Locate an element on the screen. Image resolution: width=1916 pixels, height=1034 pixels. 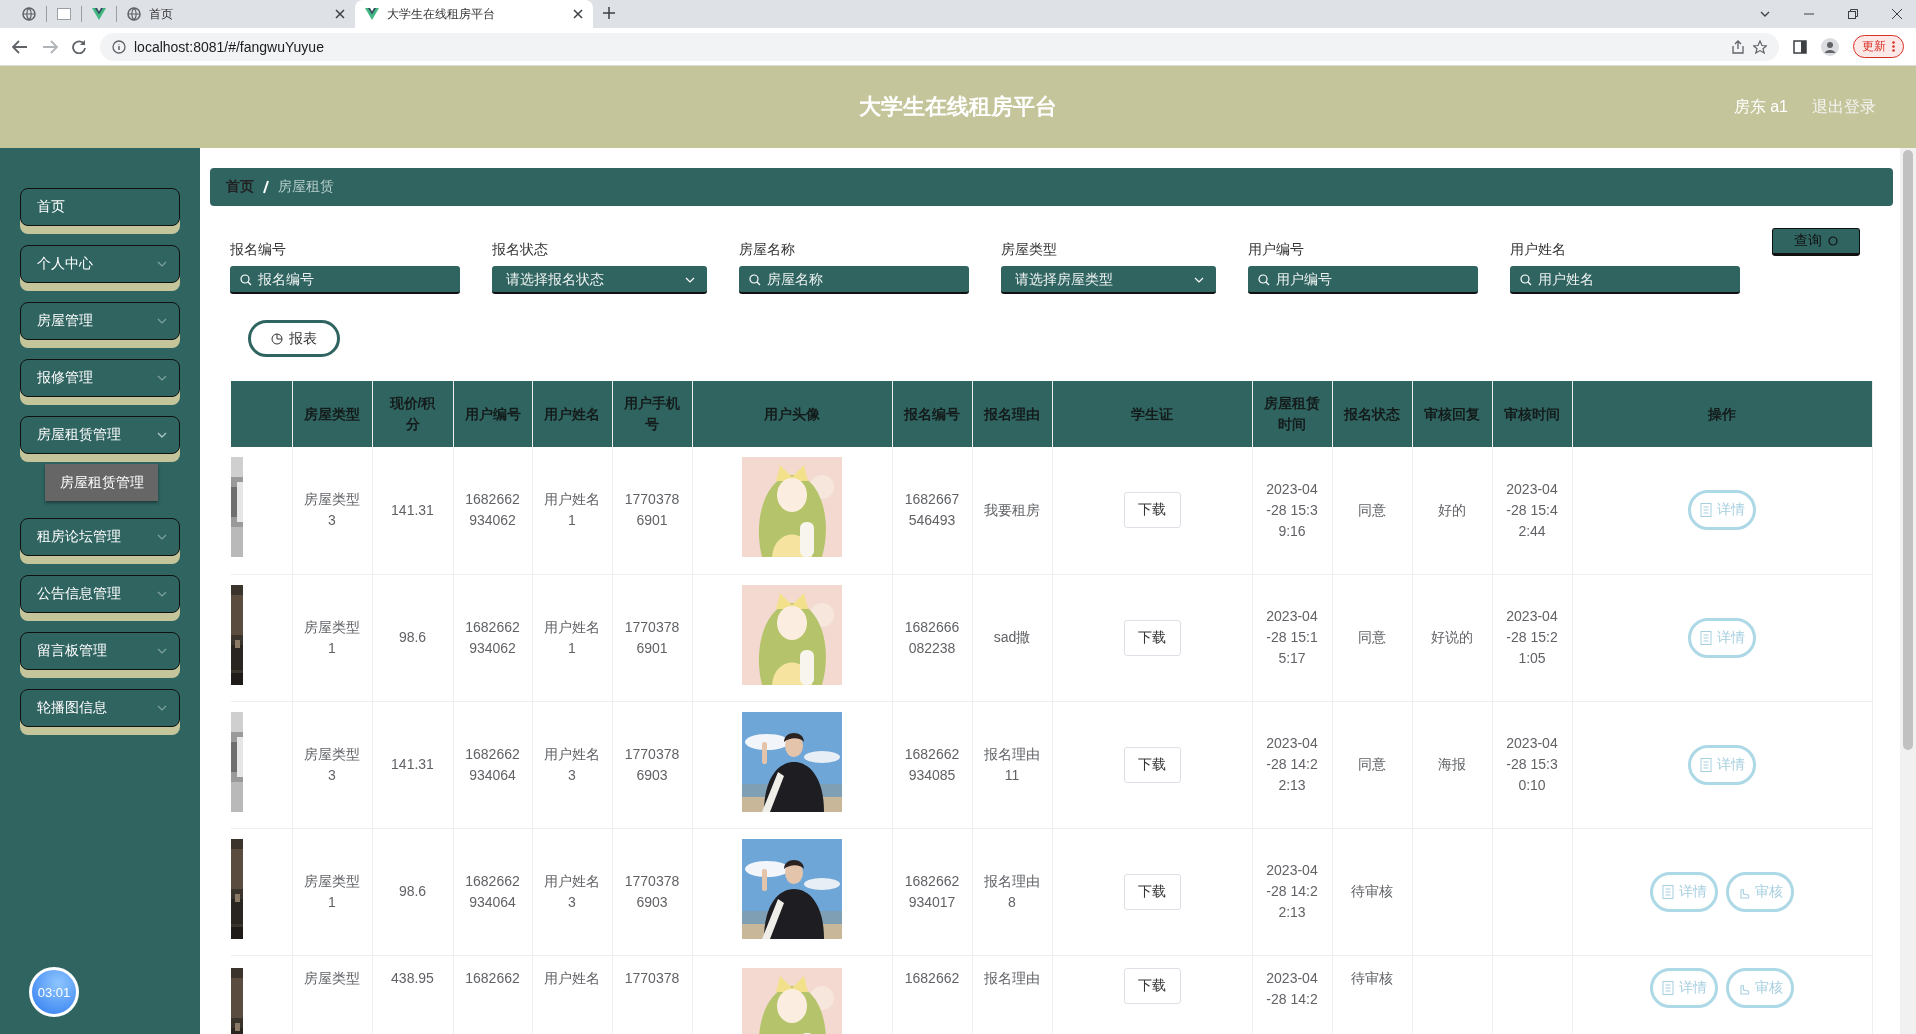
table-cell: 2023-04-28 14:2 is located at coordinates (1292, 994).